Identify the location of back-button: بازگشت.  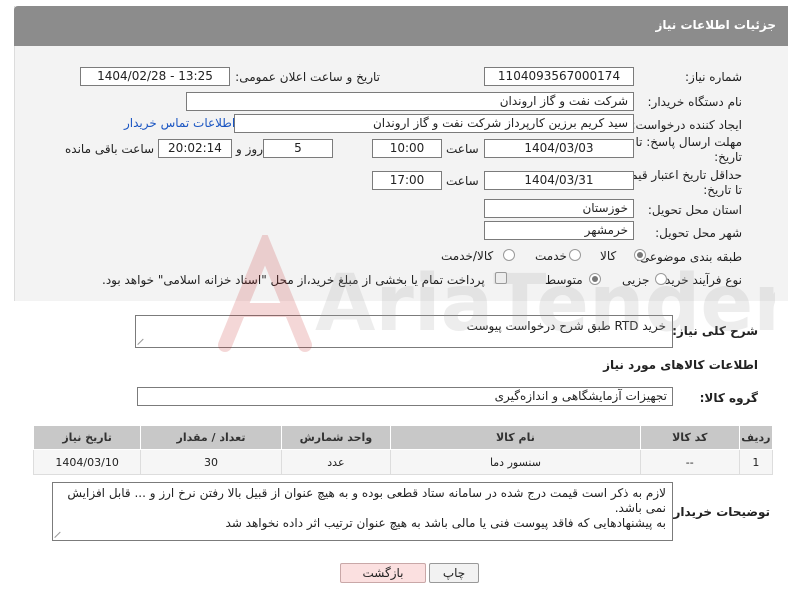
(383, 573).